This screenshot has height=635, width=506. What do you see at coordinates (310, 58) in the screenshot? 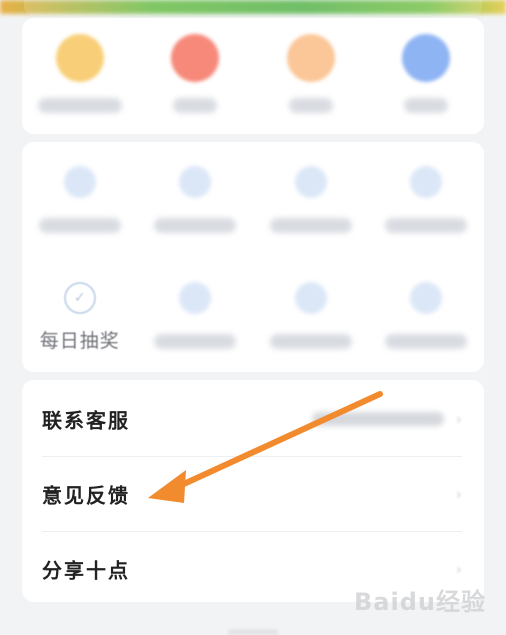
I see `download-icon` at bounding box center [310, 58].